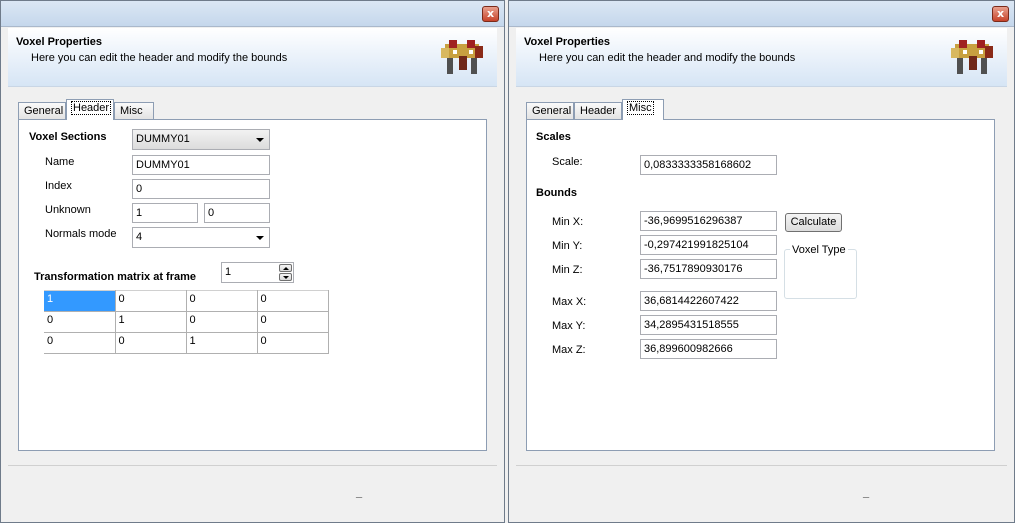  What do you see at coordinates (252, 14) in the screenshot?
I see `left-titlebar: x` at bounding box center [252, 14].